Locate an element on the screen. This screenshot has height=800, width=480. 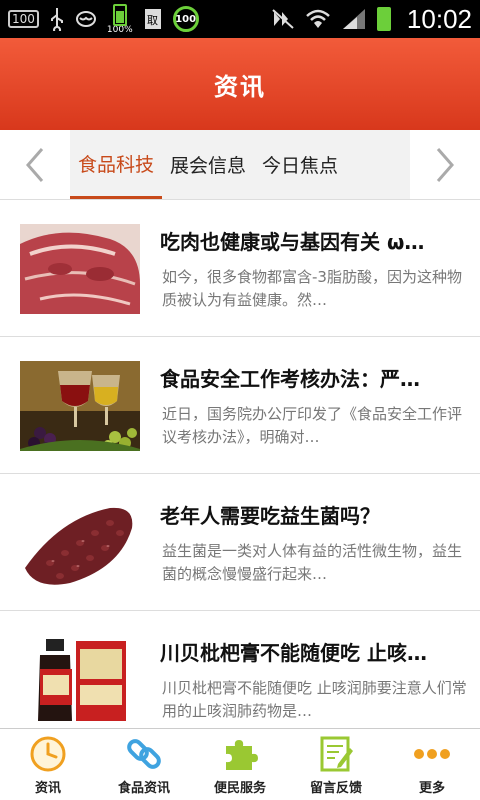
edit-note-icon is located at coordinates (336, 754).